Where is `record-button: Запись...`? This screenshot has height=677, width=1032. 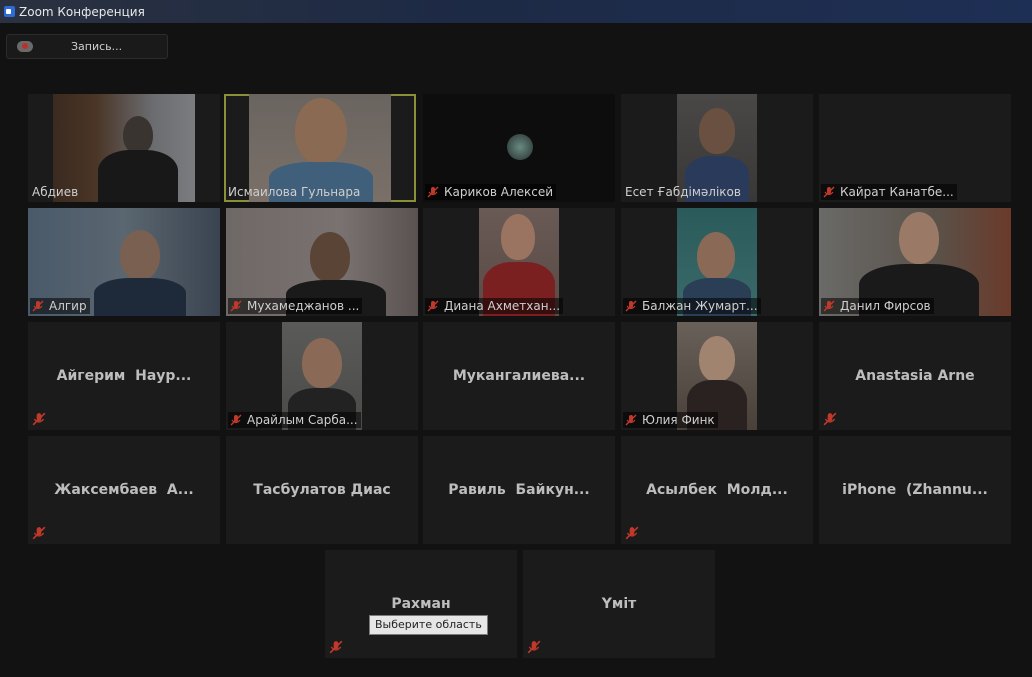 record-button: Запись... is located at coordinates (87, 46).